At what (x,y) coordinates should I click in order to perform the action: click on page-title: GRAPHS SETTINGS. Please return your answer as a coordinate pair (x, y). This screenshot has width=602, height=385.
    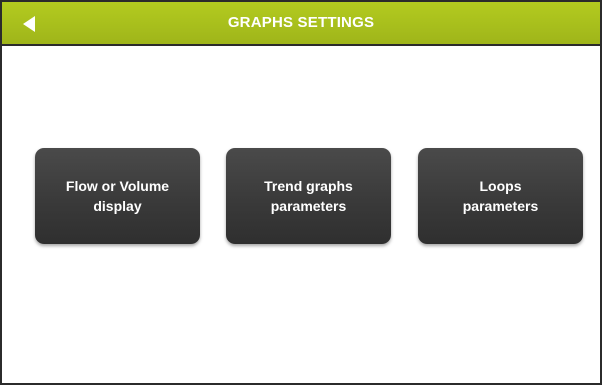
    Looking at the image, I should click on (301, 22).